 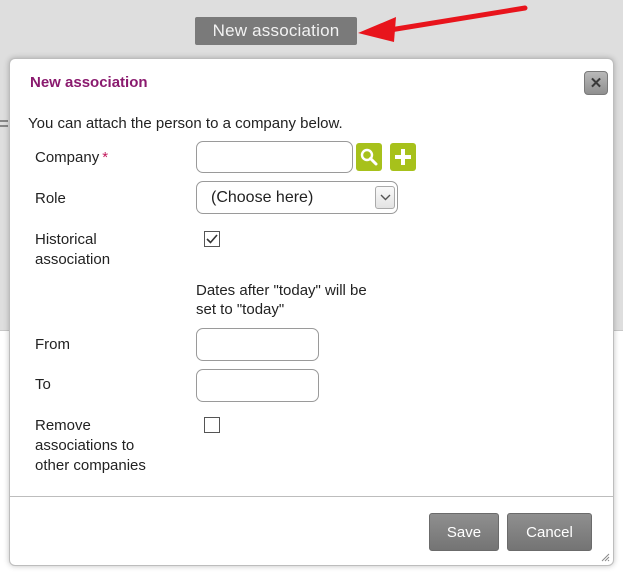 I want to click on role-selected-value: (Choose here), so click(x=262, y=197).